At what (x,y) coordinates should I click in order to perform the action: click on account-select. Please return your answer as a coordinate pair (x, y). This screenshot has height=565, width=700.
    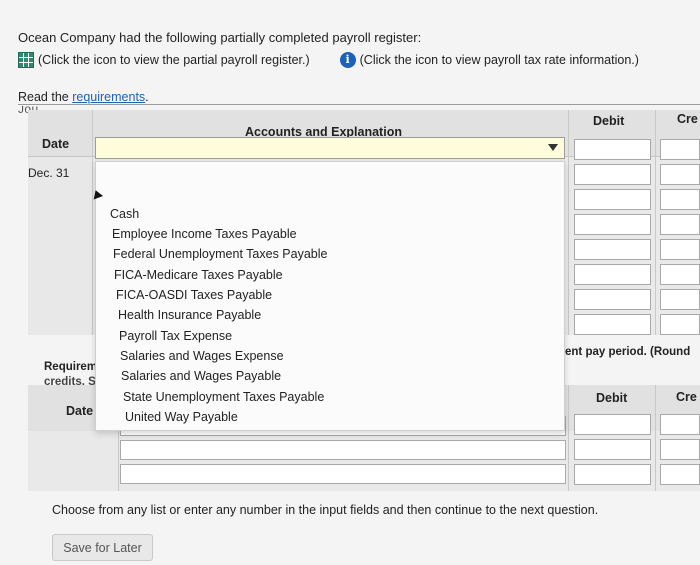
    Looking at the image, I should click on (330, 148).